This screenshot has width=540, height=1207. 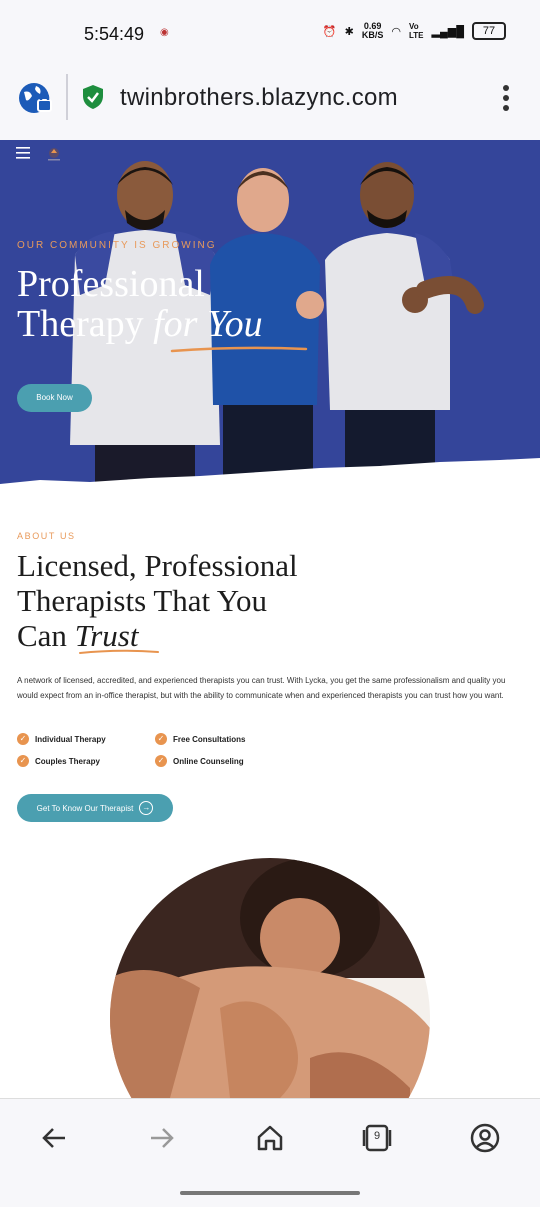 What do you see at coordinates (270, 33) in the screenshot?
I see `status-bar: 5:54:49 ◉ ⏰ ✱ 0.69 KB/S ◠ Vo LTE ▂▄▆█ 77` at bounding box center [270, 33].